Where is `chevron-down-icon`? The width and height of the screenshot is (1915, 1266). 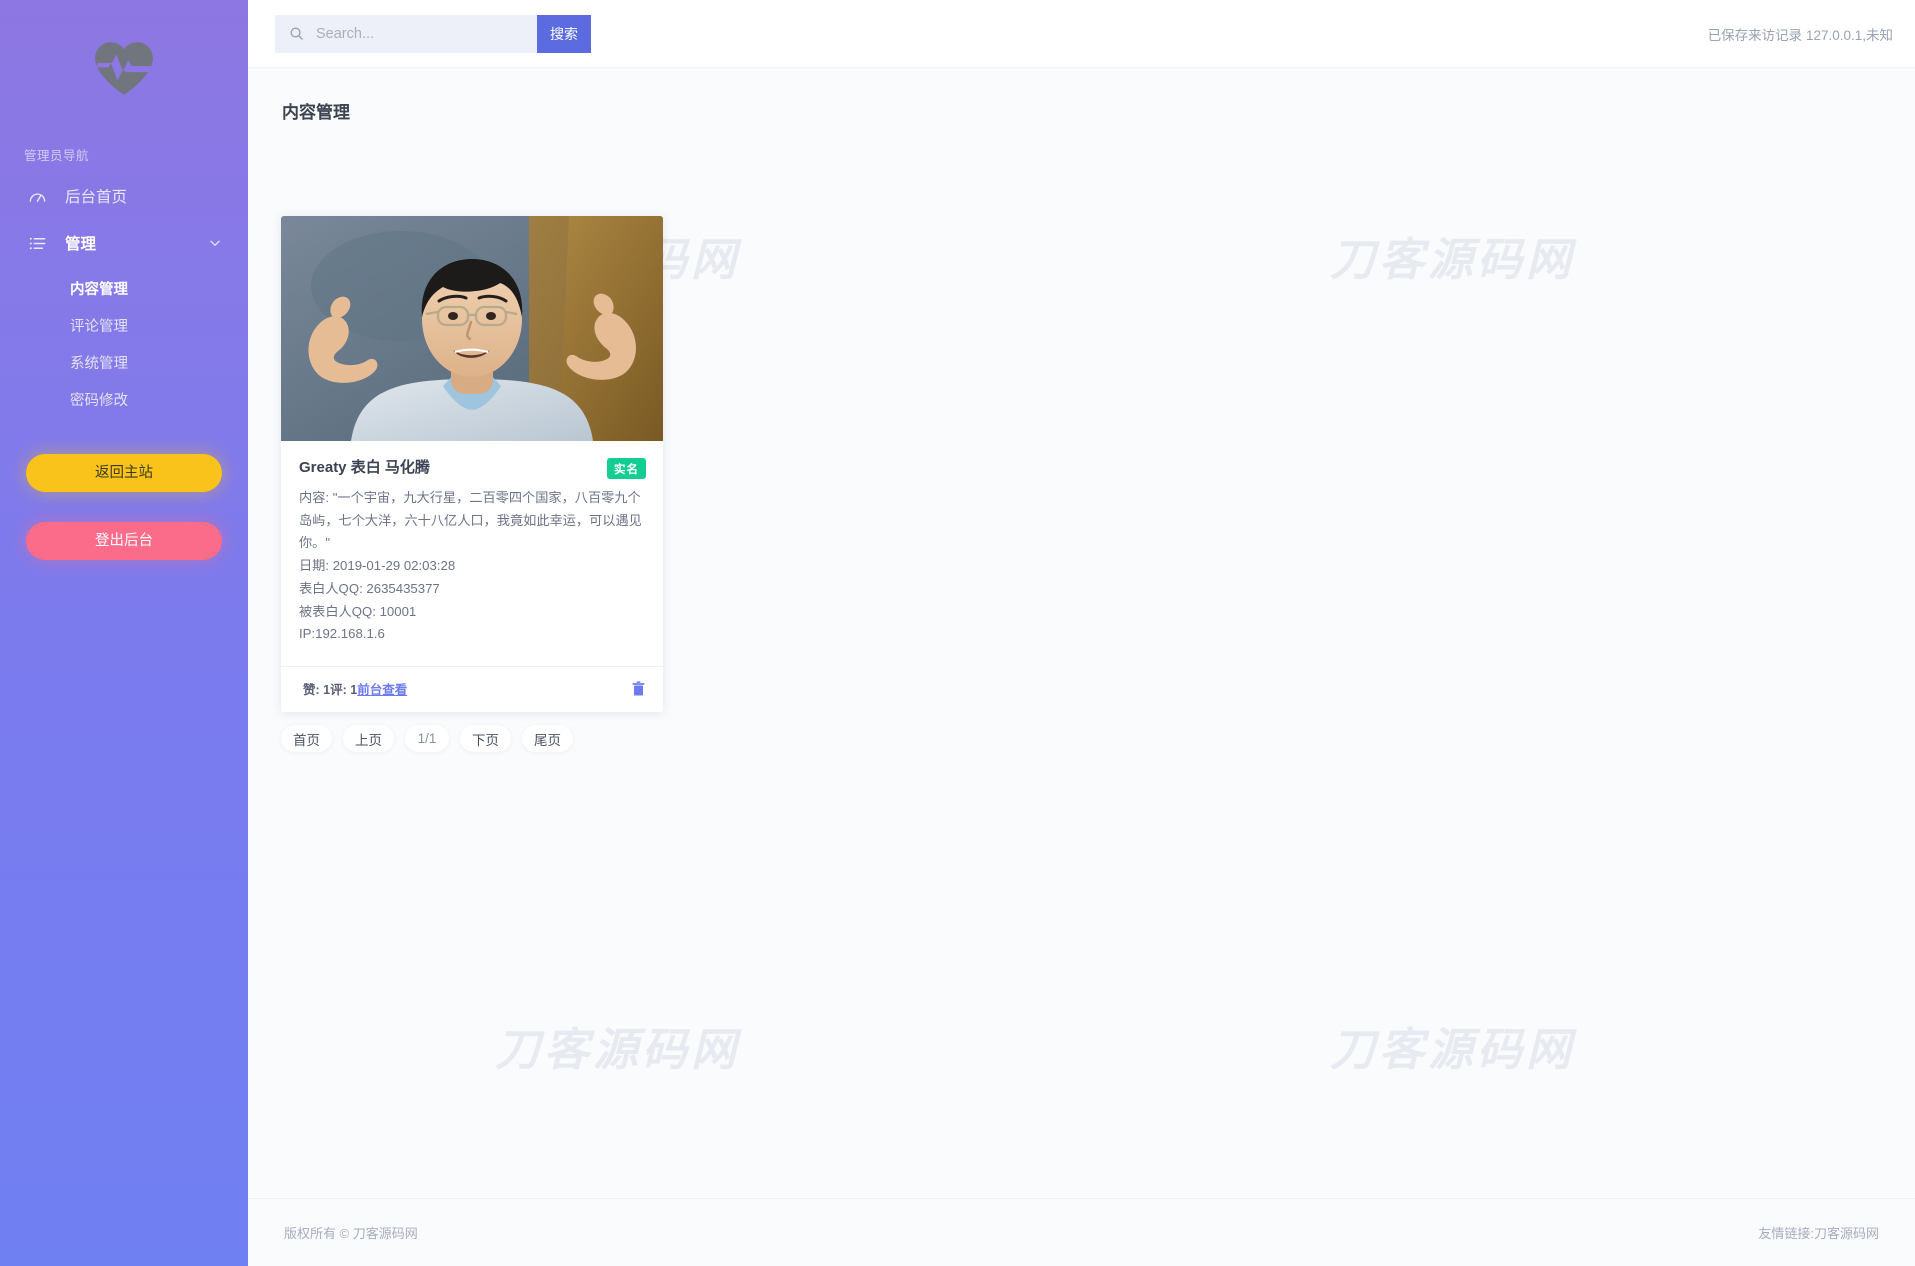
chevron-down-icon is located at coordinates (215, 243).